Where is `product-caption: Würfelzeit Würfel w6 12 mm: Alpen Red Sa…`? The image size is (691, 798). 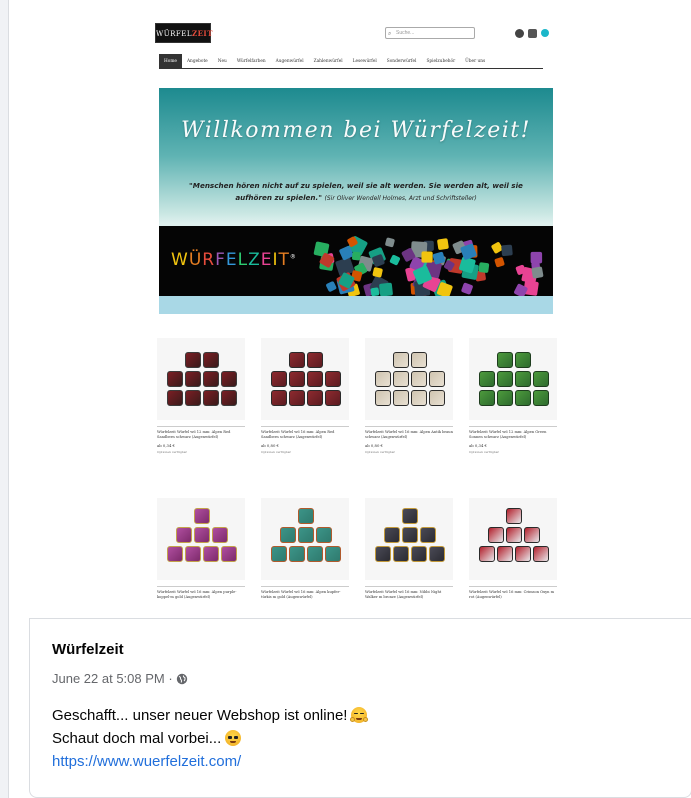
product-caption: Würfelzeit Würfel w6 12 mm: Alpen Red Sa… is located at coordinates (201, 433).